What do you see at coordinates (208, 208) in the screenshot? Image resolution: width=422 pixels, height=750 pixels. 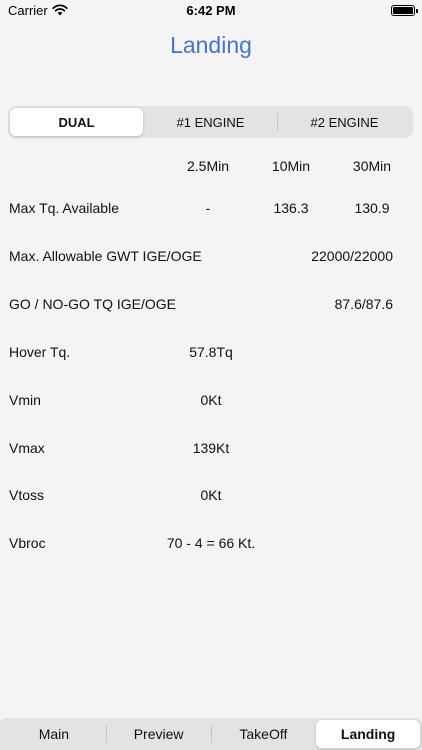 I see `max-tq-2-5min: -` at bounding box center [208, 208].